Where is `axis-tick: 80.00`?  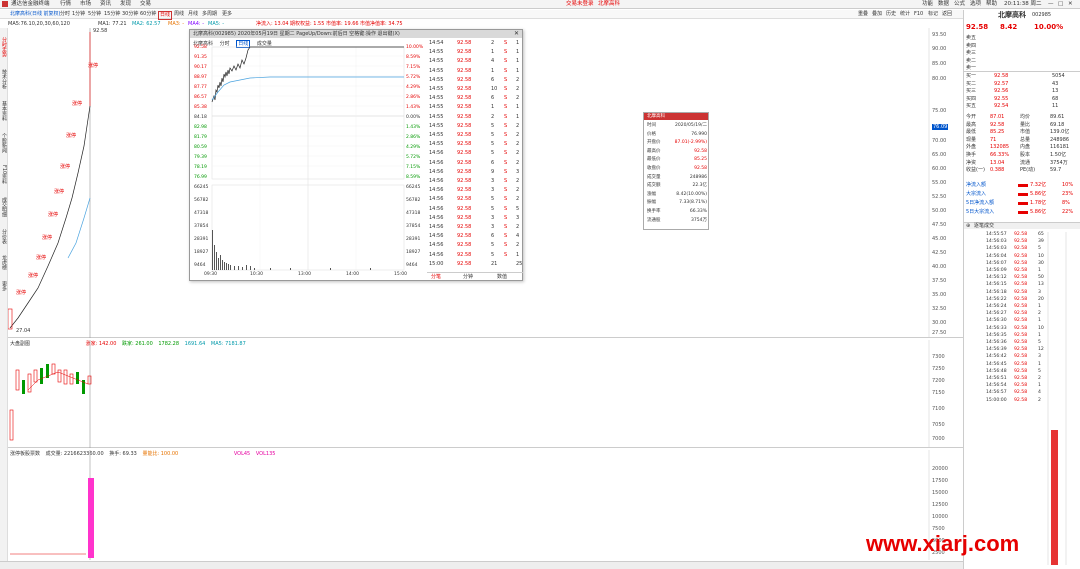 axis-tick: 80.00 is located at coordinates (939, 79).